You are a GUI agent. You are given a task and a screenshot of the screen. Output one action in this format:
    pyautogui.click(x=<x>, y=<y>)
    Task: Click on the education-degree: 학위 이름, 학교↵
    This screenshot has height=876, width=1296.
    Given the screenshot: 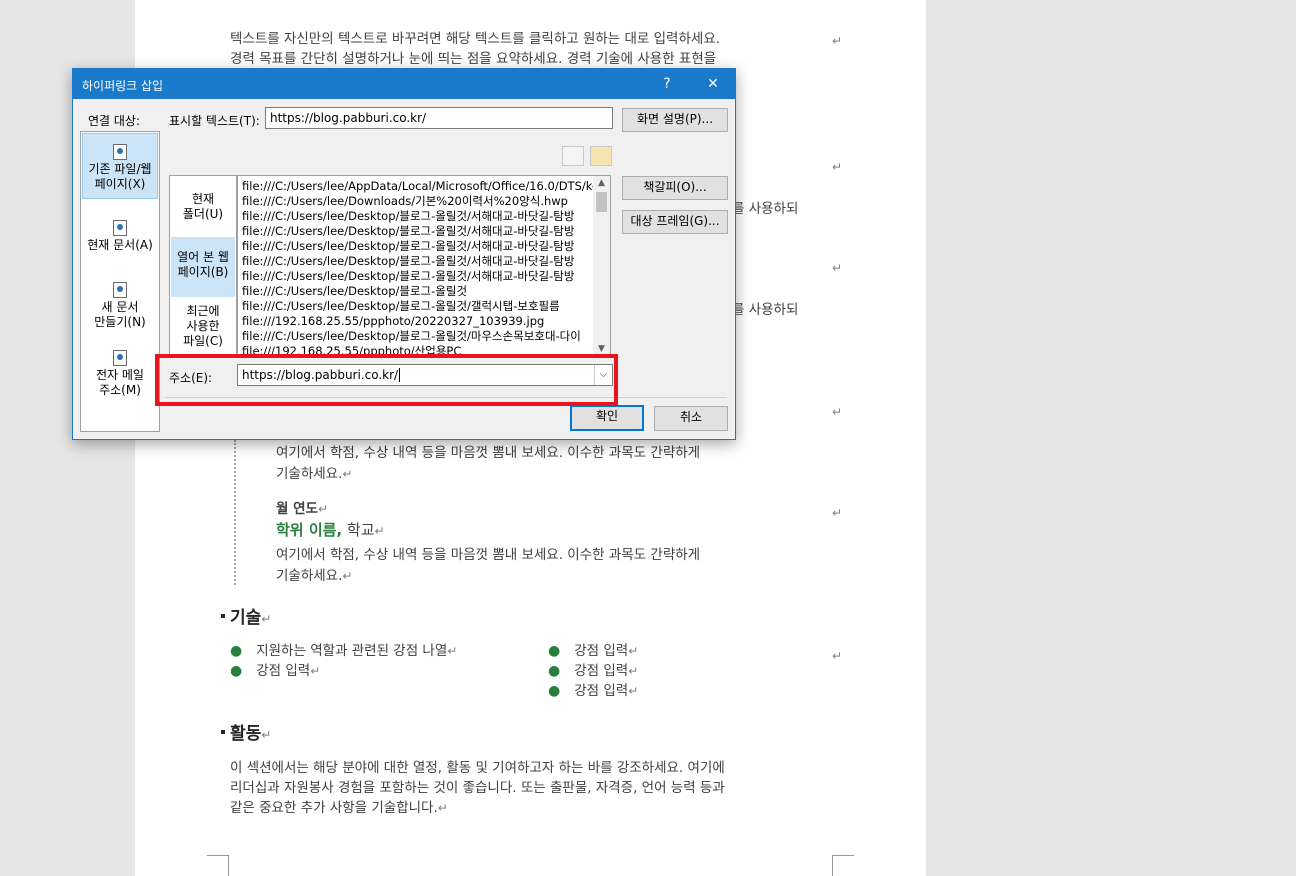 What is the action you would take?
    pyautogui.click(x=330, y=530)
    